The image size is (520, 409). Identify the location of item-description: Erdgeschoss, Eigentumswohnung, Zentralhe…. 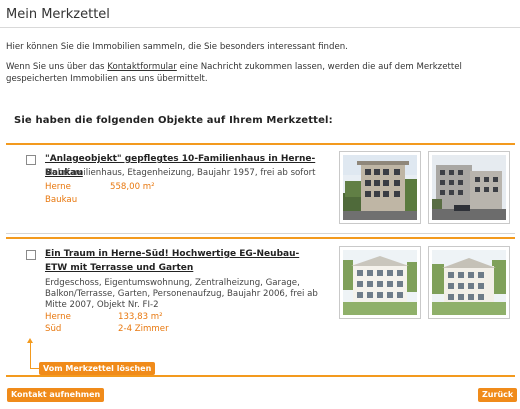
(181, 294).